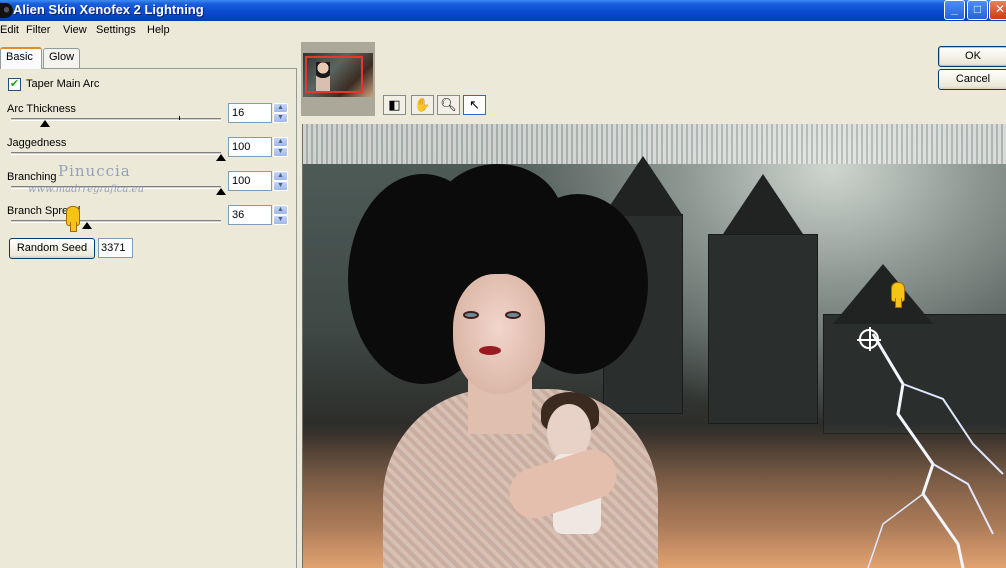  What do you see at coordinates (334, 74) in the screenshot?
I see `navigator-view-rect` at bounding box center [334, 74].